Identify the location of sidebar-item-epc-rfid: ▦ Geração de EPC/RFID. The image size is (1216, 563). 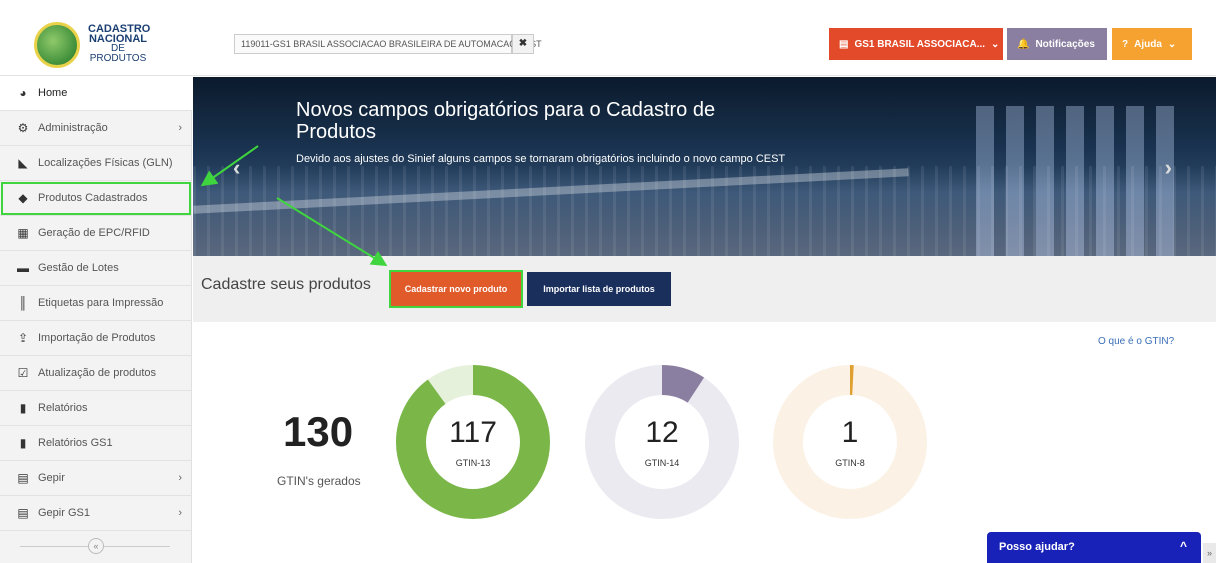
(96, 233).